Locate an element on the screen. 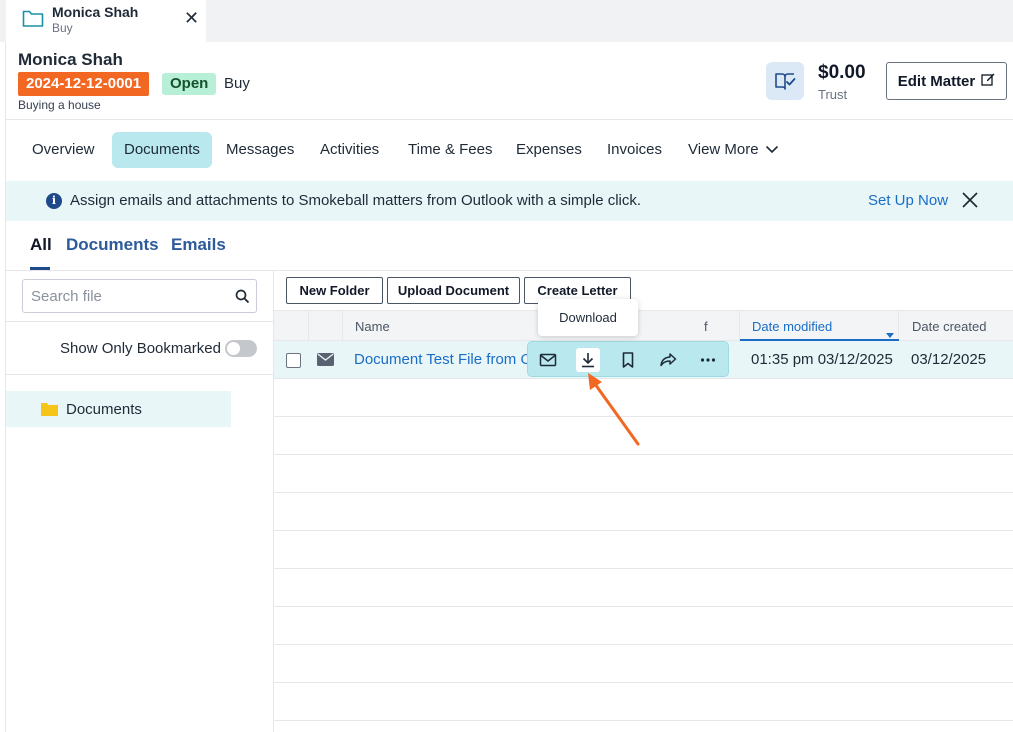 Image resolution: width=1013 pixels, height=732 pixels. new-folder-button: New Folder is located at coordinates (334, 290).